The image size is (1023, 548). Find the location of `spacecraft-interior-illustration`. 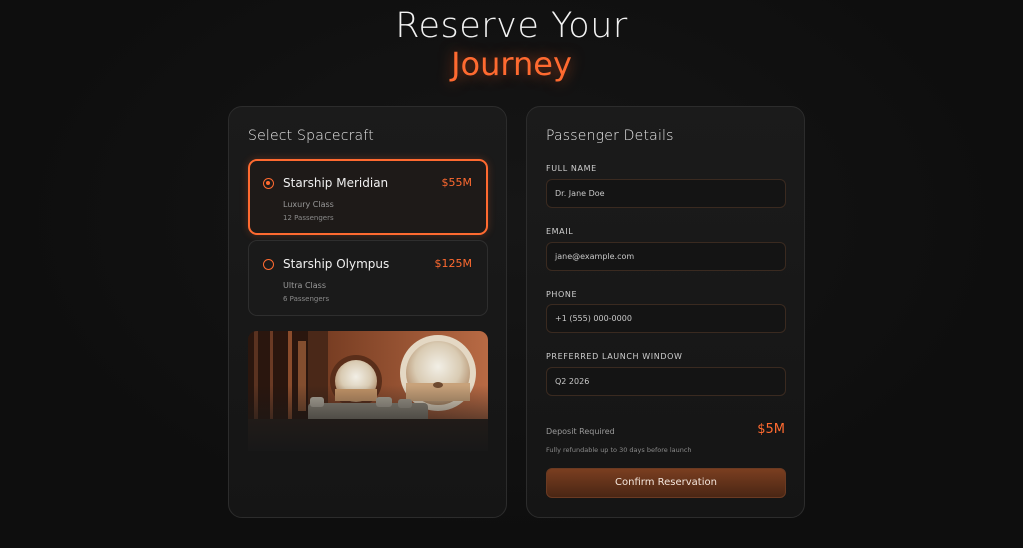

spacecraft-interior-illustration is located at coordinates (368, 391).